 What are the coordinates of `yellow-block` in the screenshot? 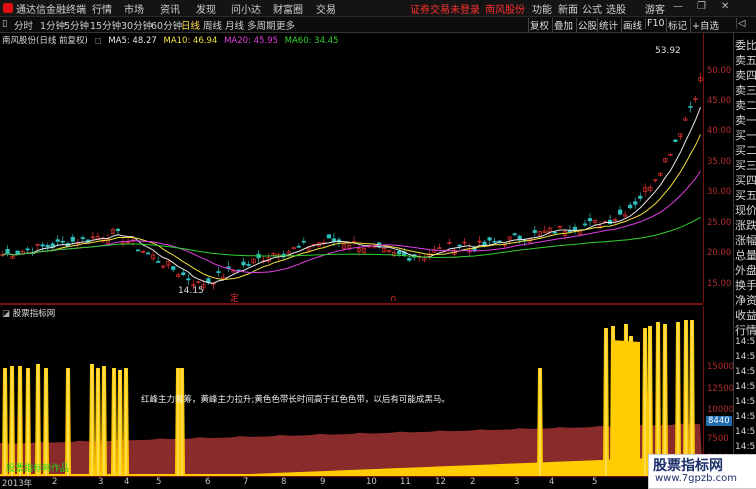 It's located at (625, 408).